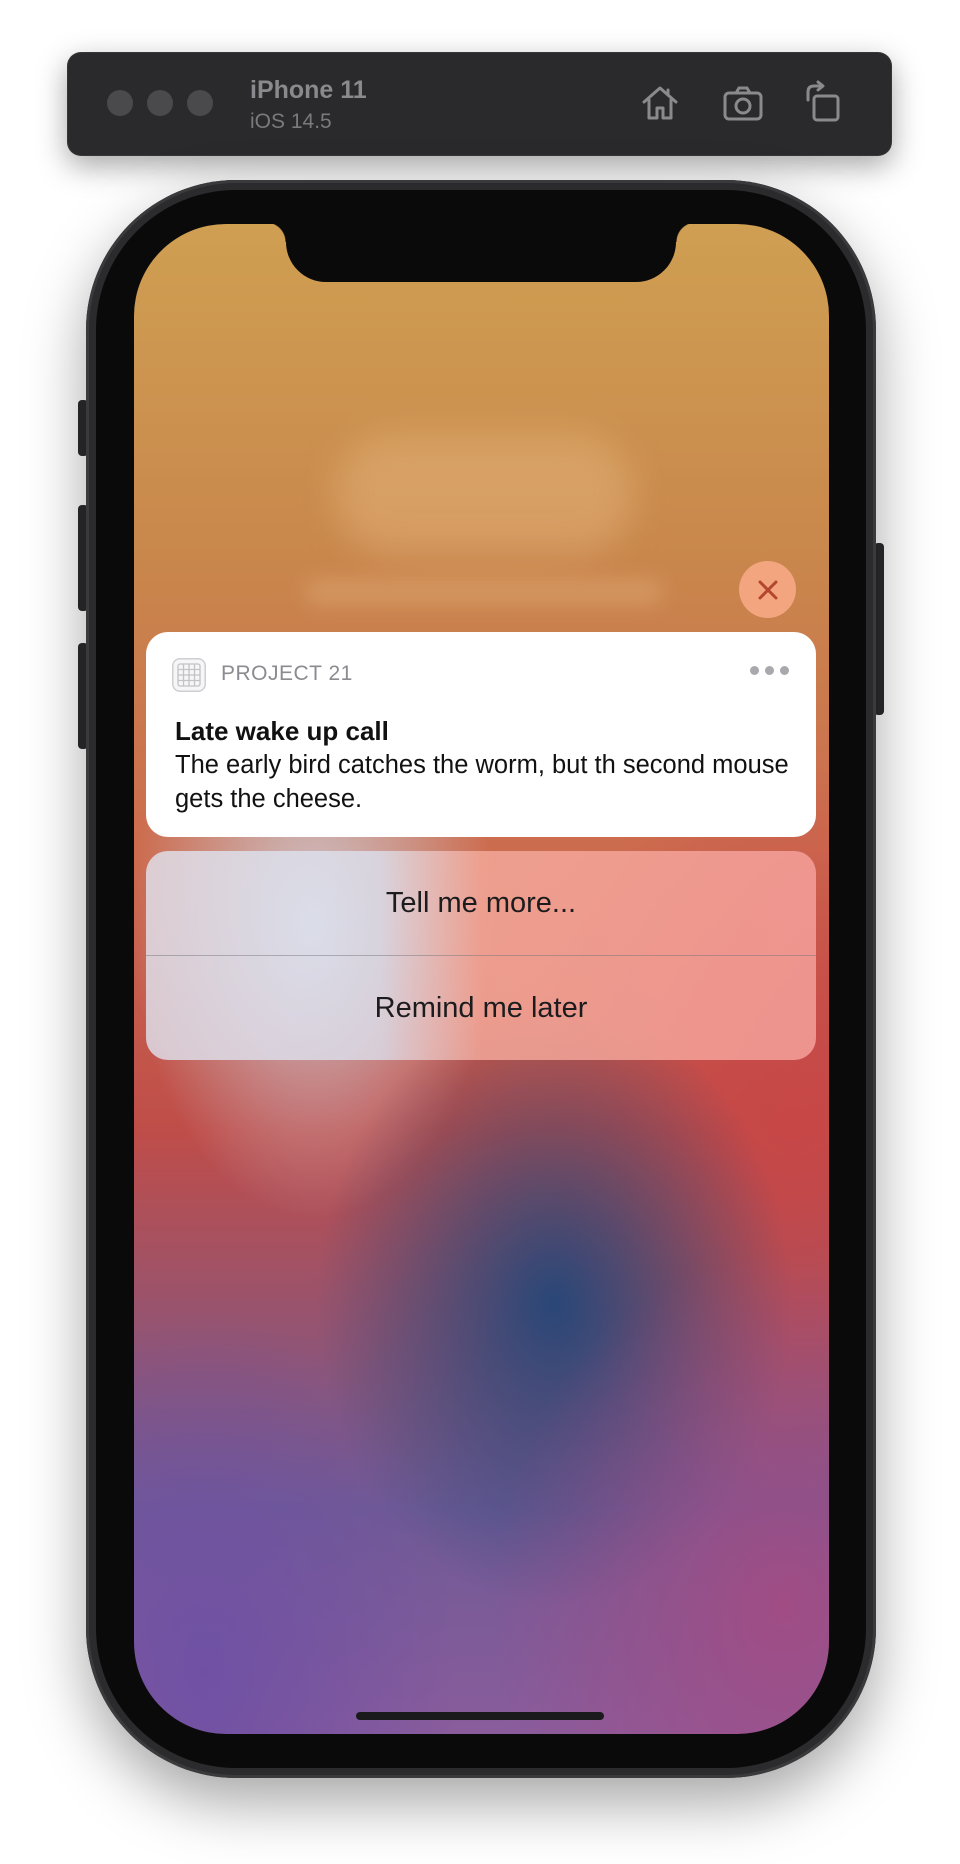 The width and height of the screenshot is (960, 1864). Describe the element at coordinates (308, 90) in the screenshot. I see `device-name: iPhone 11` at that location.